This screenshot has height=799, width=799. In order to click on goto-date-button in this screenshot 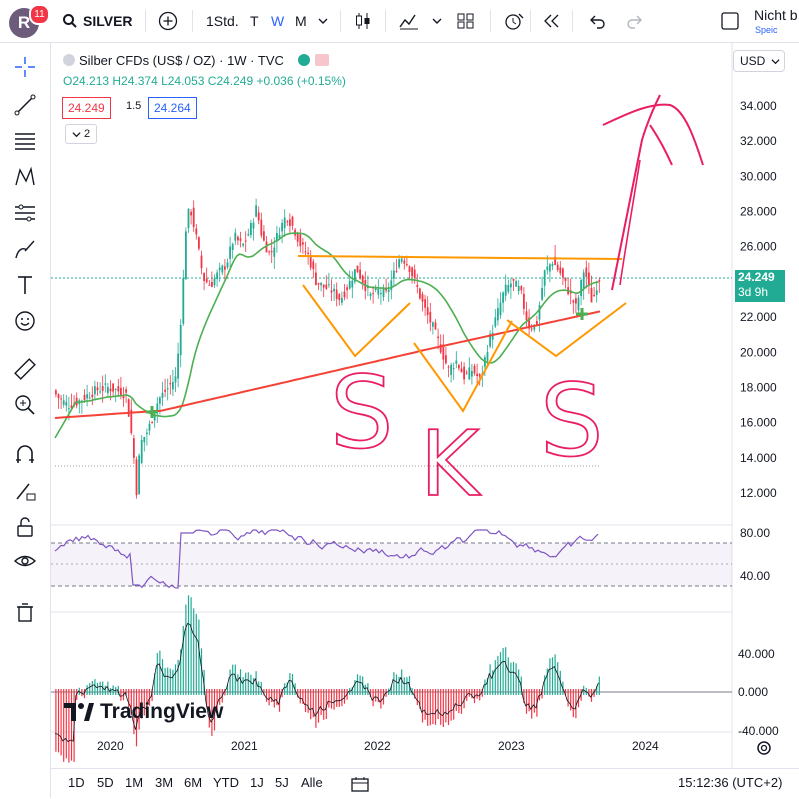, I will do `click(360, 786)`.